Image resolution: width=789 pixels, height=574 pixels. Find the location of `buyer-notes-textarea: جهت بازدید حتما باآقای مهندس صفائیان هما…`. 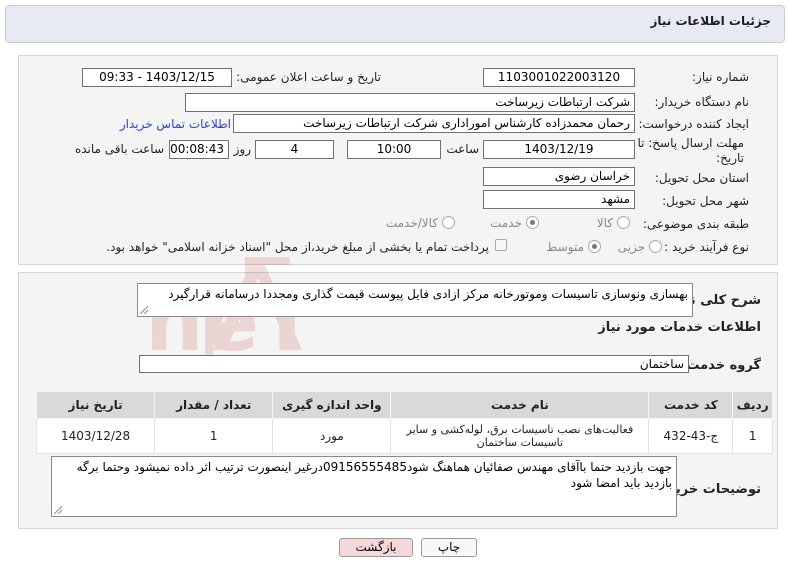

buyer-notes-textarea: جهت بازدید حتما باآقای مهندس صفائیان هما… is located at coordinates (364, 486).